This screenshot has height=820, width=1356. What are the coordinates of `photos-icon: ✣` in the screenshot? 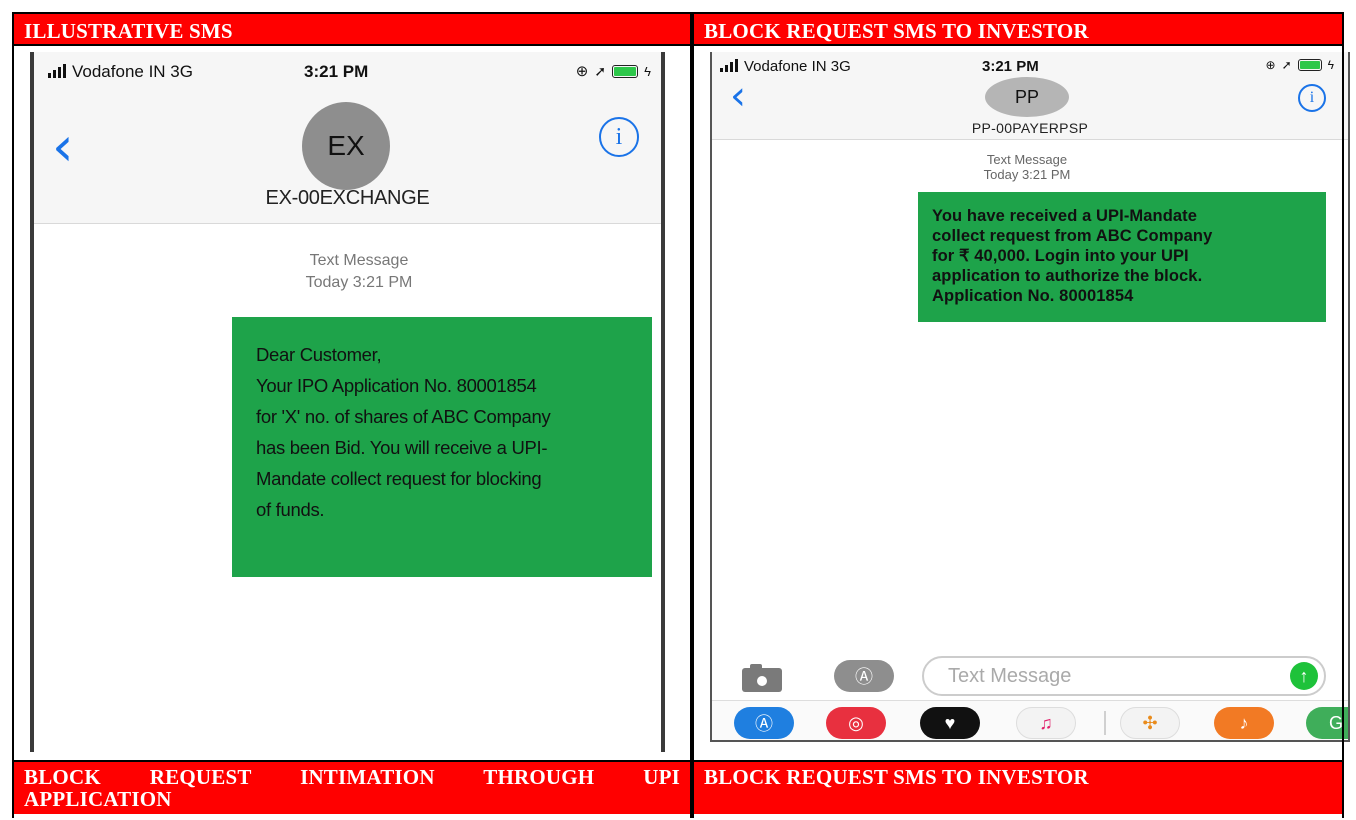 It's located at (1150, 723).